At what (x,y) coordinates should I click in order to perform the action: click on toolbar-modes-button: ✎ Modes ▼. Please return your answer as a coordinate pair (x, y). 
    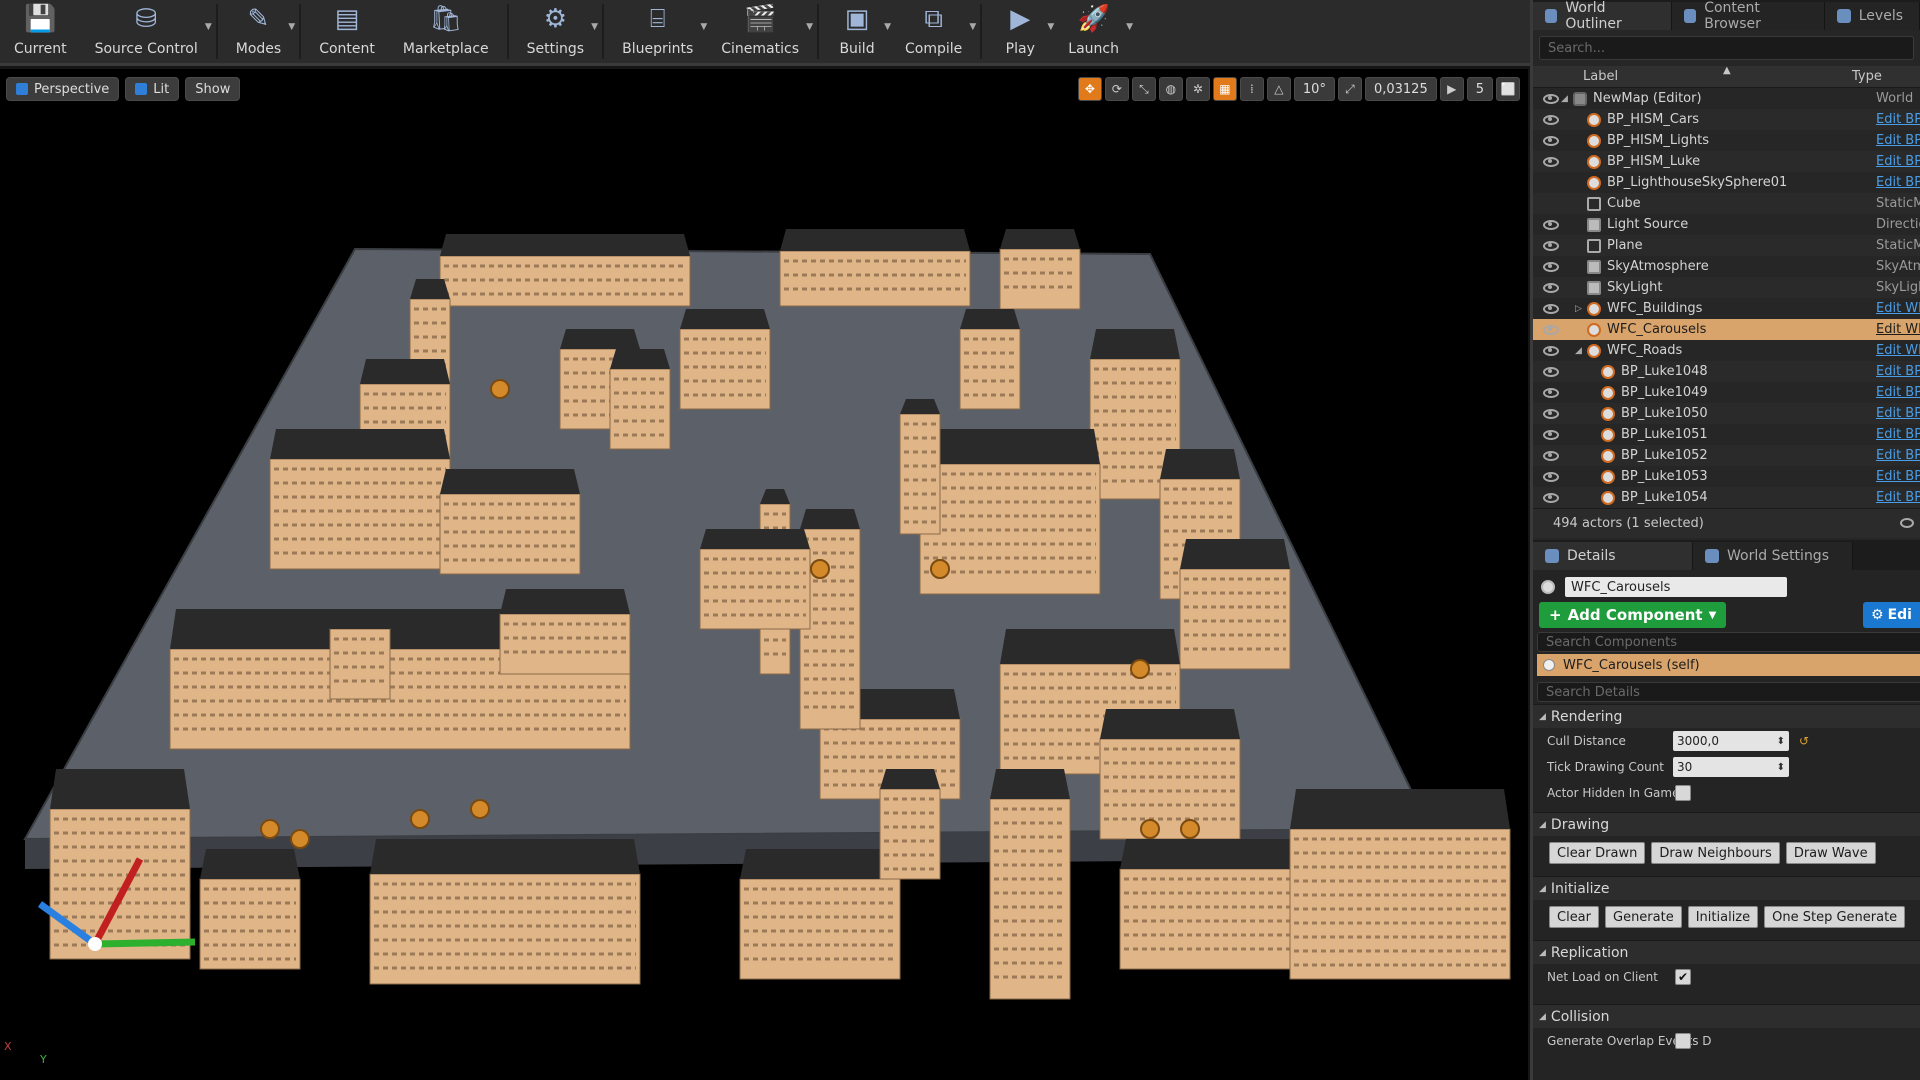
    Looking at the image, I should click on (258, 31).